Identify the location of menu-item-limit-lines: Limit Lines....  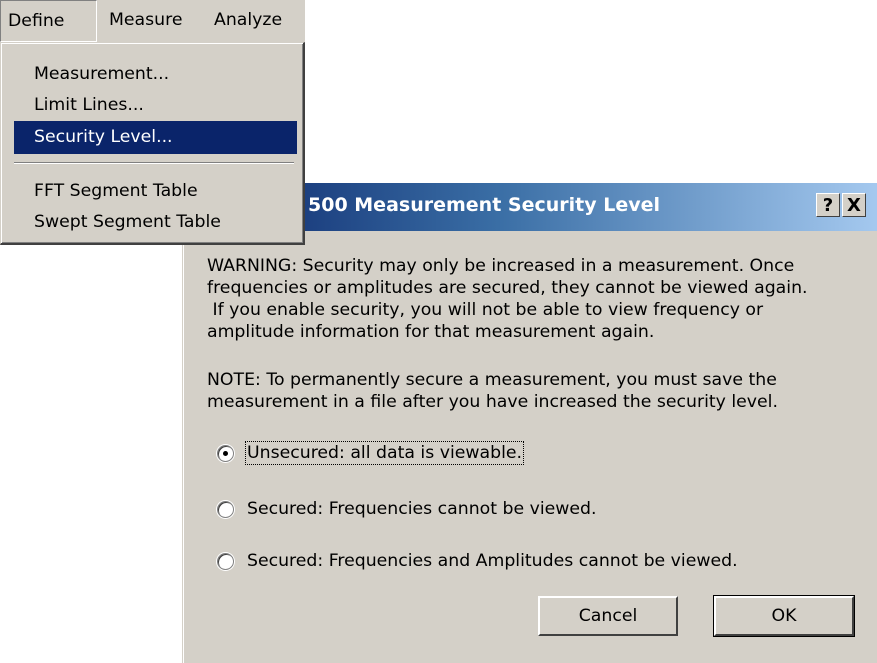
(155, 105).